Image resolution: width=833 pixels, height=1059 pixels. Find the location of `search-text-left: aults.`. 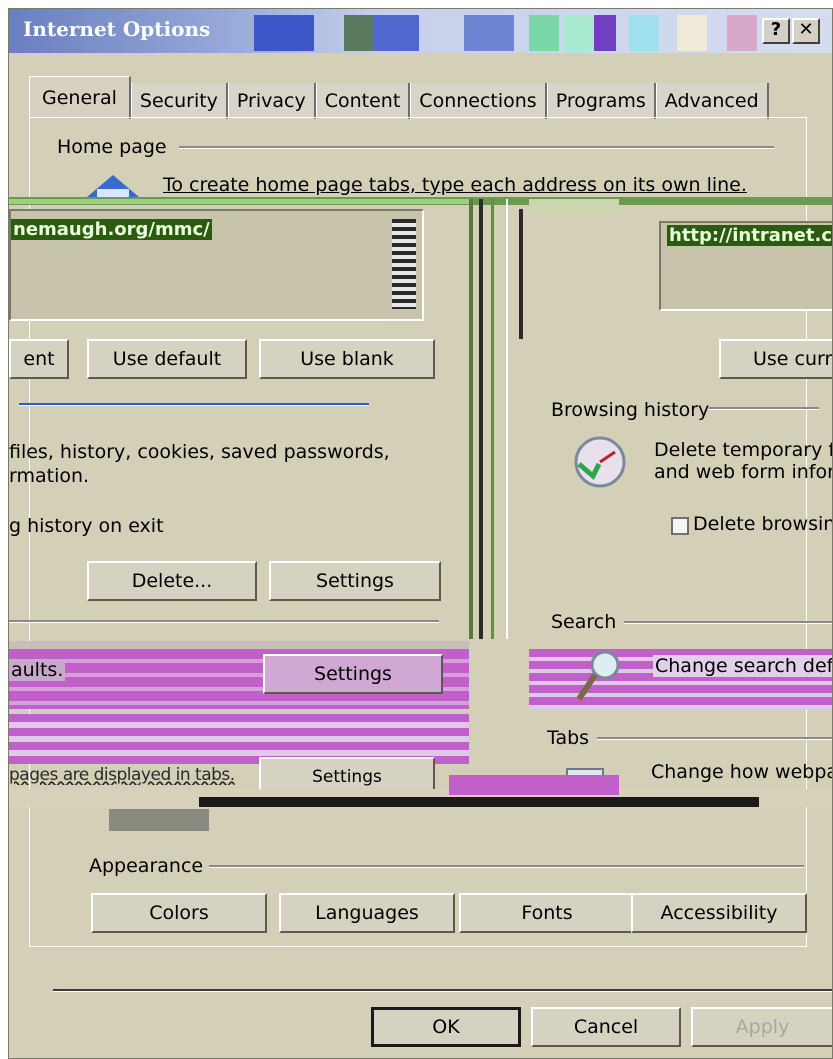

search-text-left: aults. is located at coordinates (37, 670).